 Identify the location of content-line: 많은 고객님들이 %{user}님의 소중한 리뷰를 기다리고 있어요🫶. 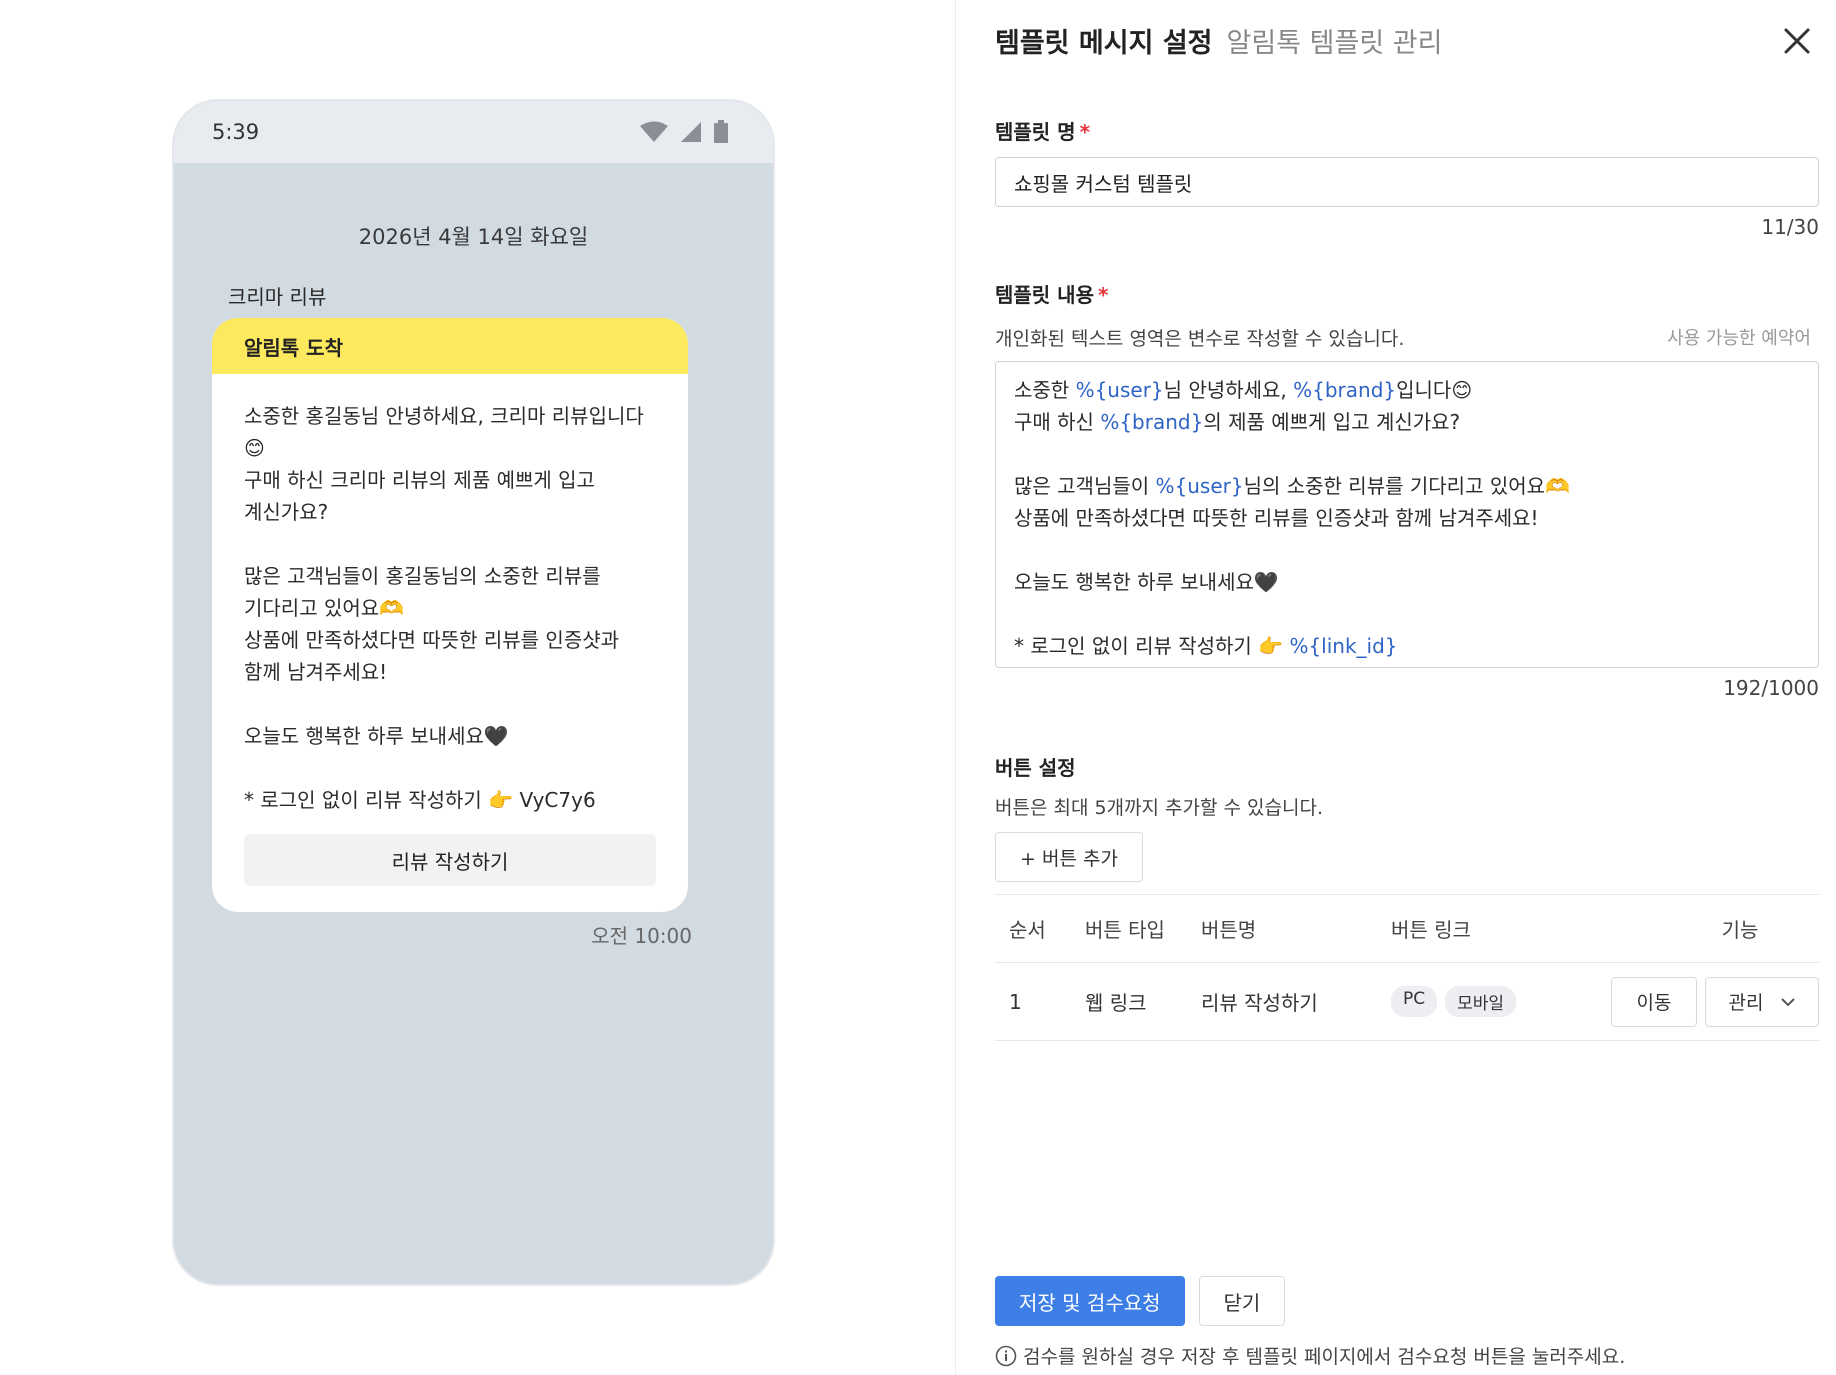
(1407, 486).